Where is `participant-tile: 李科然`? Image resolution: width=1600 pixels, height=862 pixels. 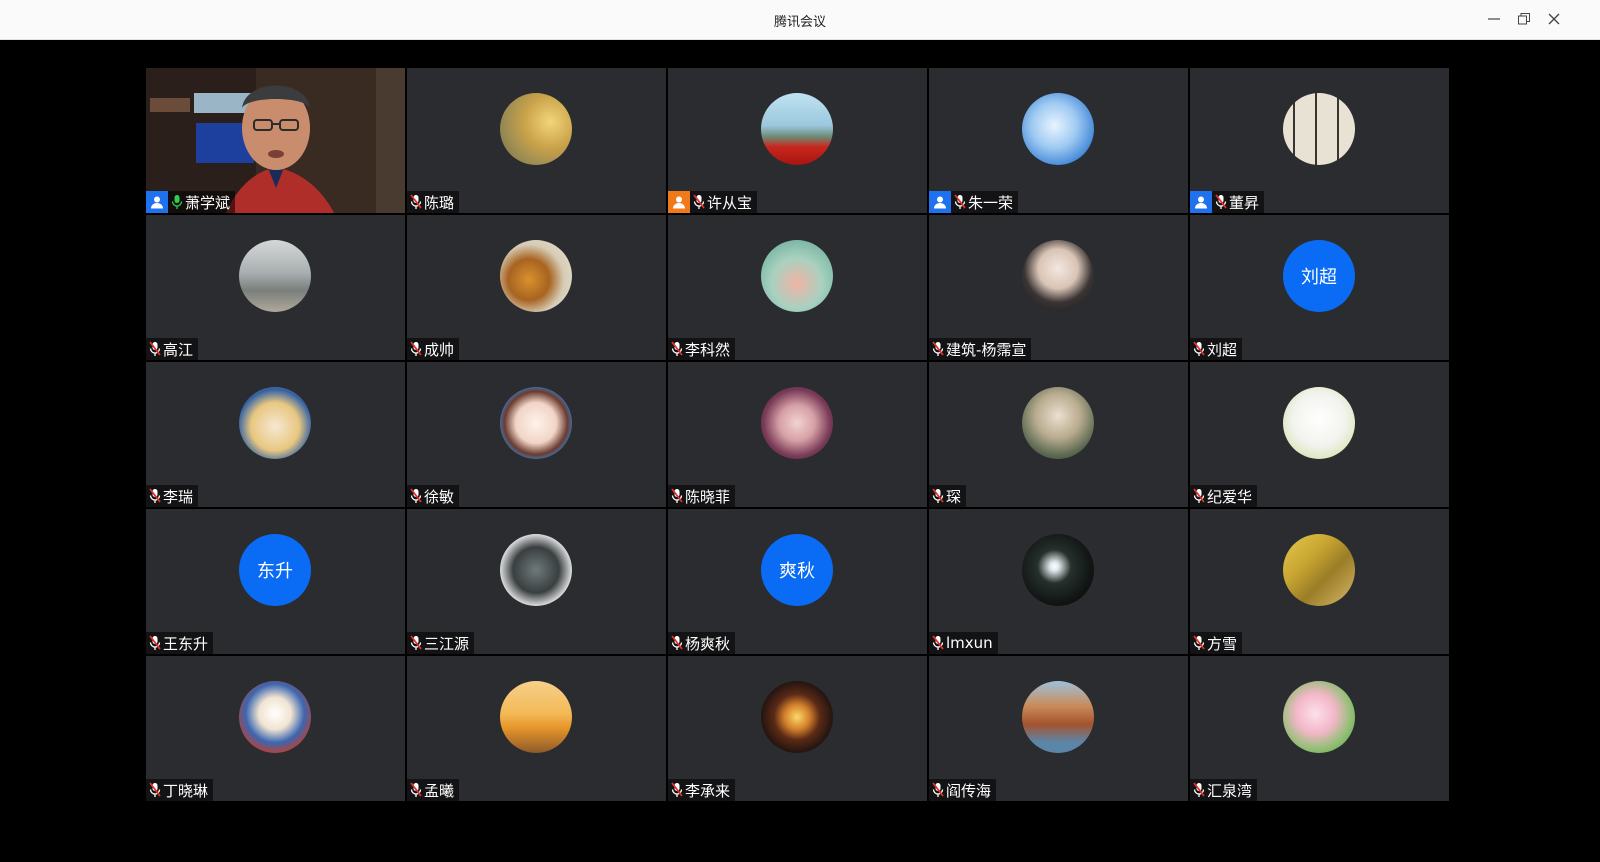
participant-tile: 李科然 is located at coordinates (797, 287).